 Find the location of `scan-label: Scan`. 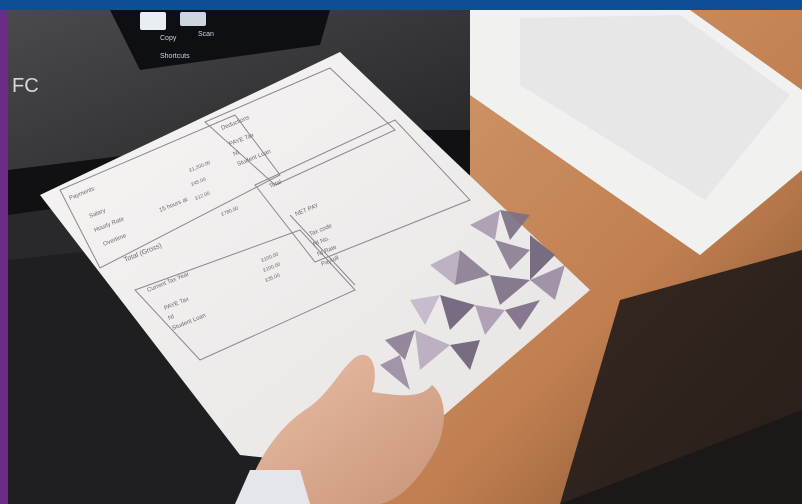

scan-label: Scan is located at coordinates (206, 34).